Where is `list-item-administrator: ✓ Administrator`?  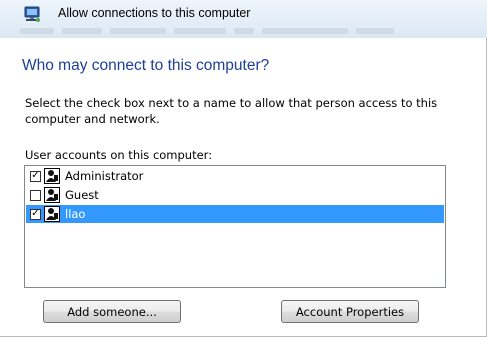 list-item-administrator: ✓ Administrator is located at coordinates (235, 176).